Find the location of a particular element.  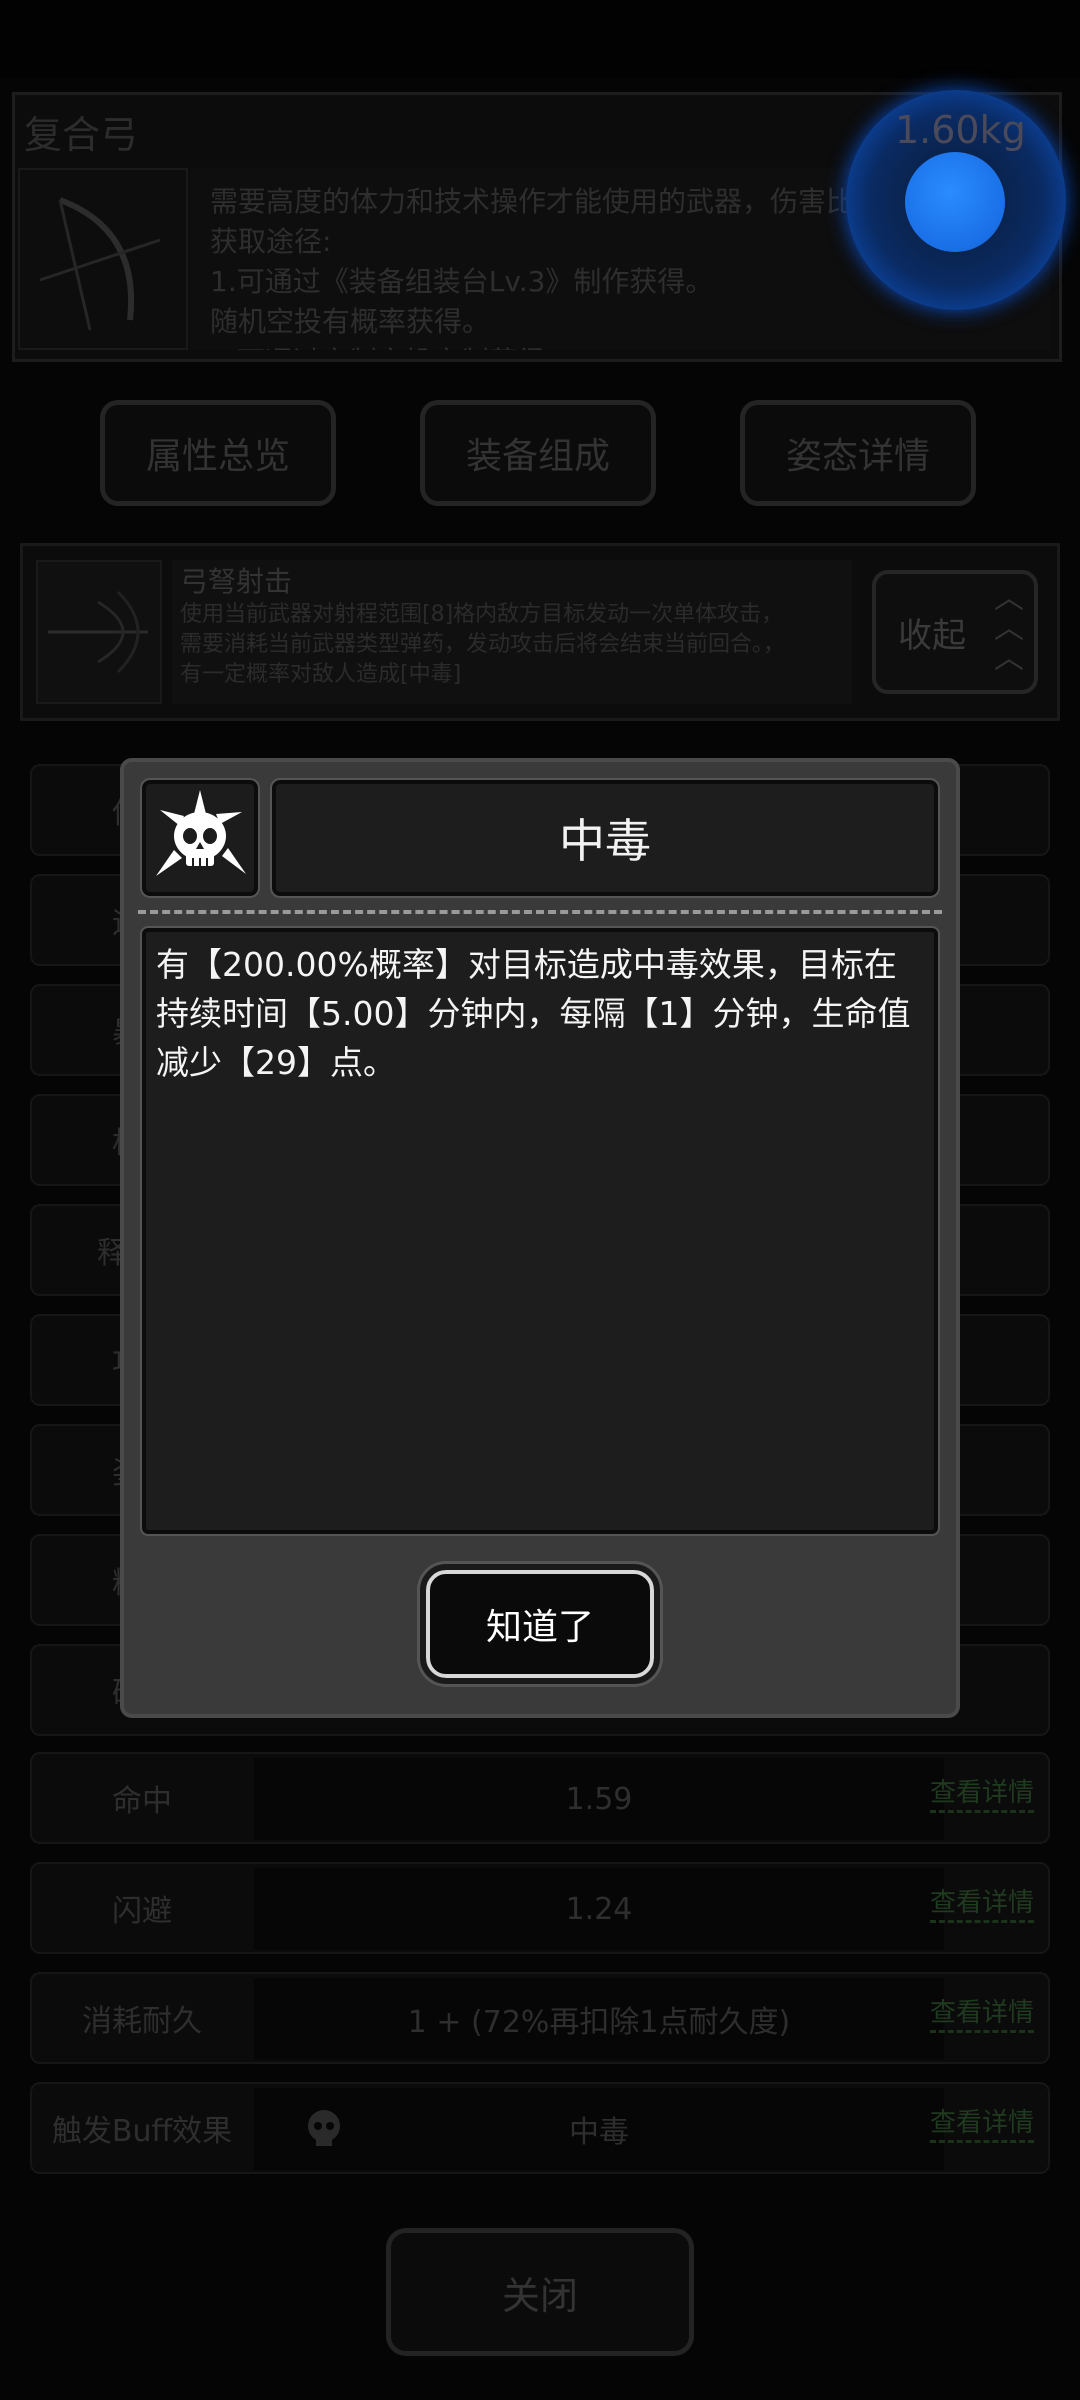

close-button: 关闭 is located at coordinates (540, 2292).